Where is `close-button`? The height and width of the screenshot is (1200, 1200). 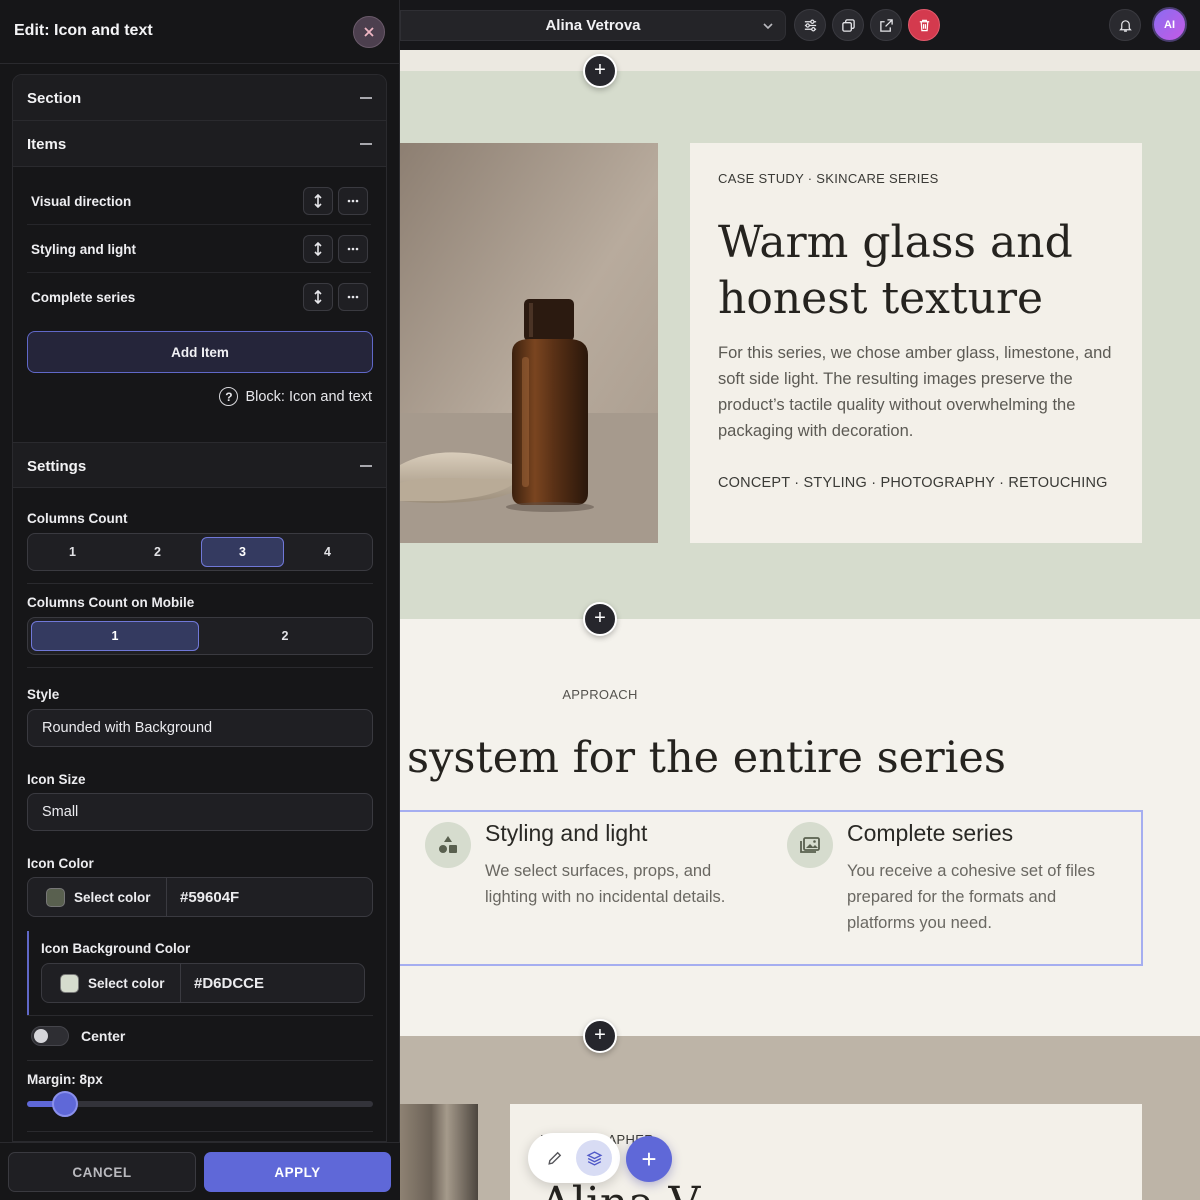
close-button is located at coordinates (369, 32).